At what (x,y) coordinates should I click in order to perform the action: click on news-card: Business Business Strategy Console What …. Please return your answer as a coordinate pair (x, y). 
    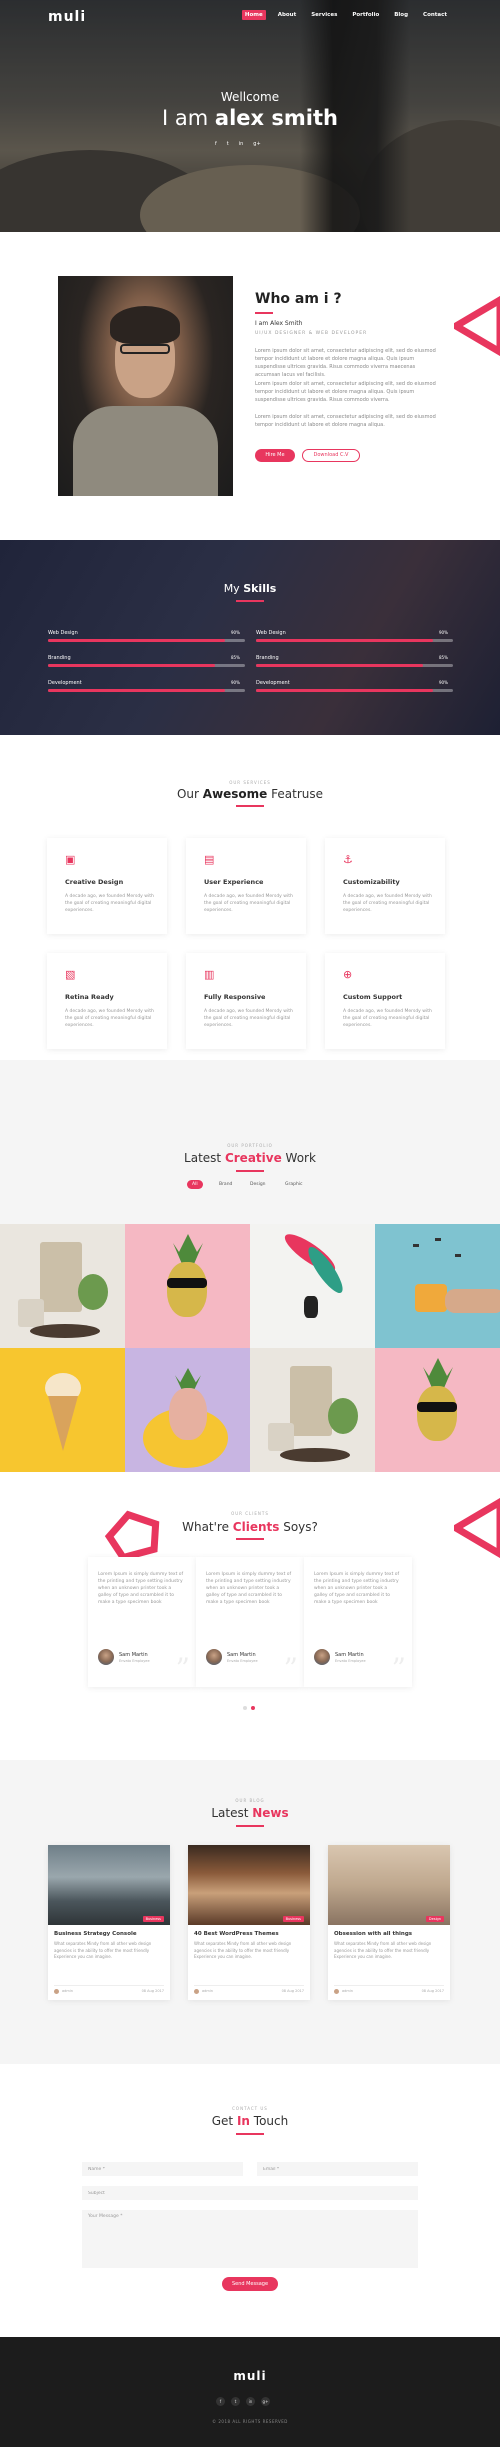
    Looking at the image, I should click on (109, 1922).